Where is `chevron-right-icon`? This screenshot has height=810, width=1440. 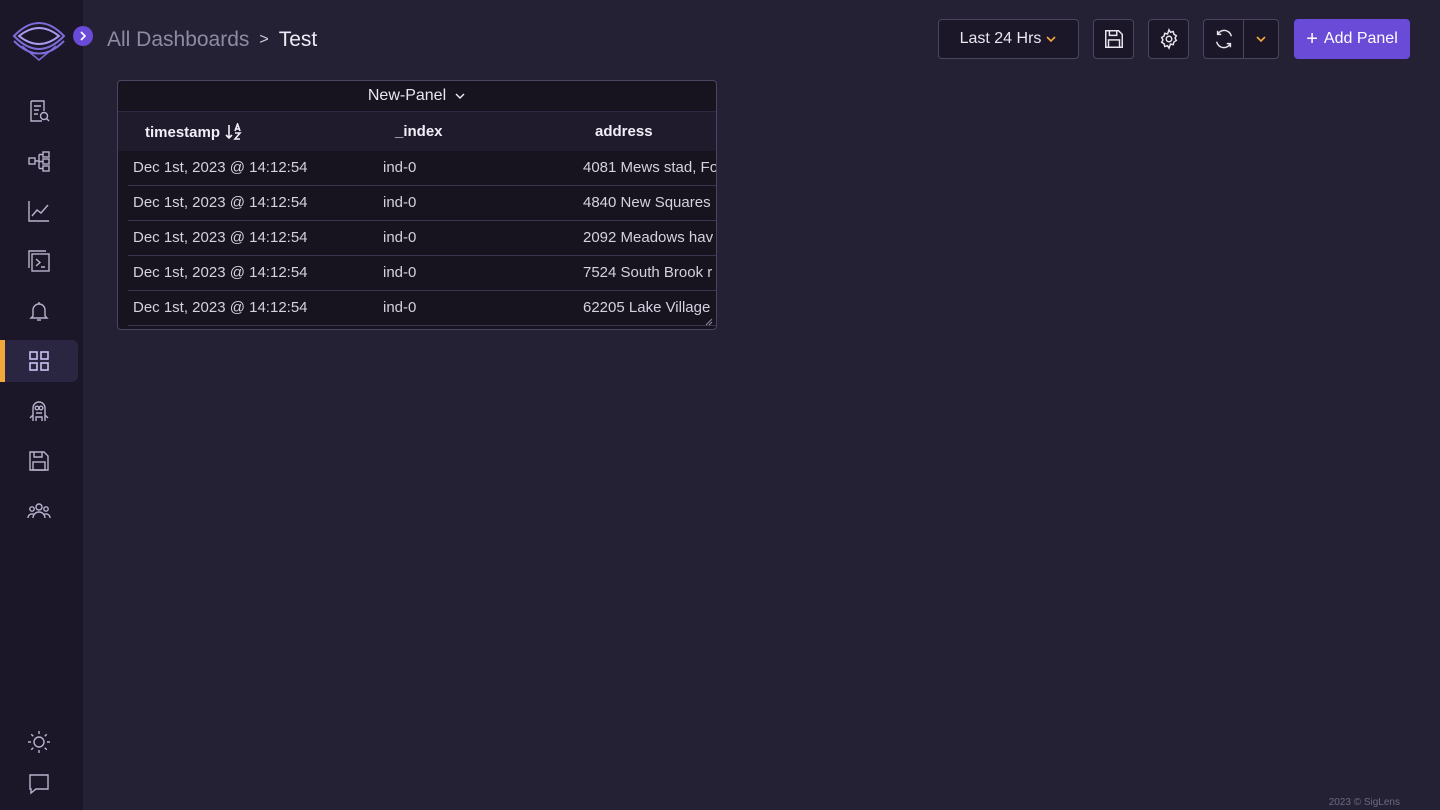 chevron-right-icon is located at coordinates (83, 36).